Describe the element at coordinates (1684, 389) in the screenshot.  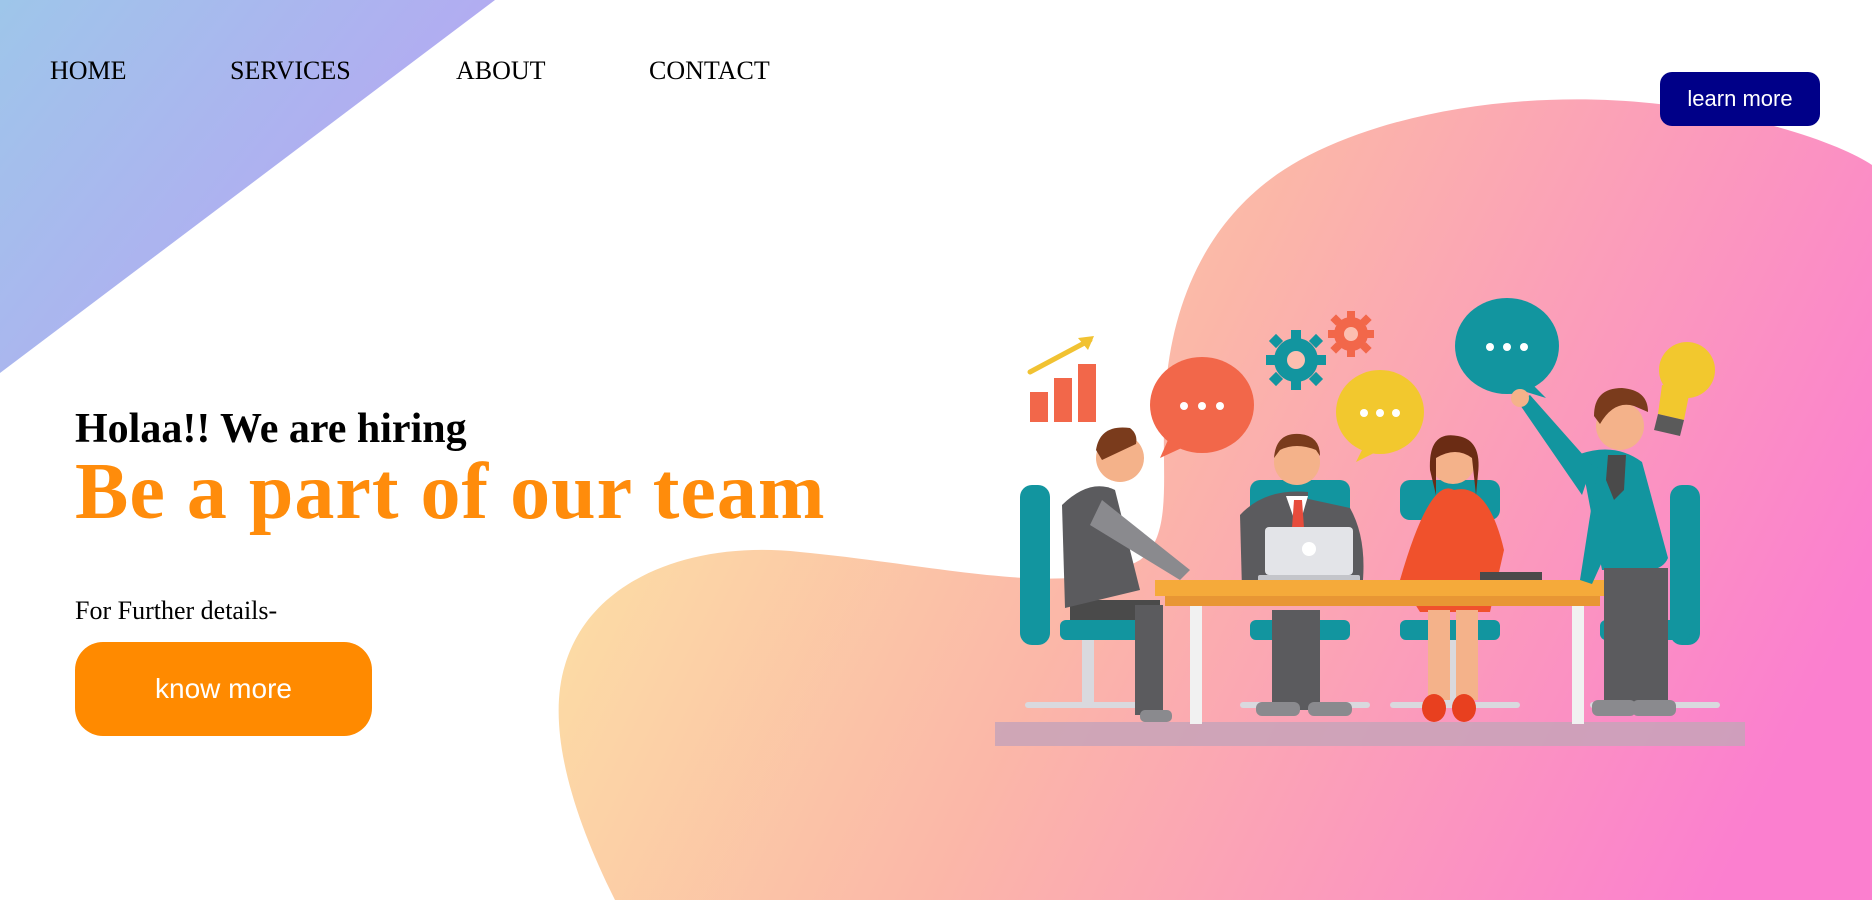
I see `lightbulb-icon` at that location.